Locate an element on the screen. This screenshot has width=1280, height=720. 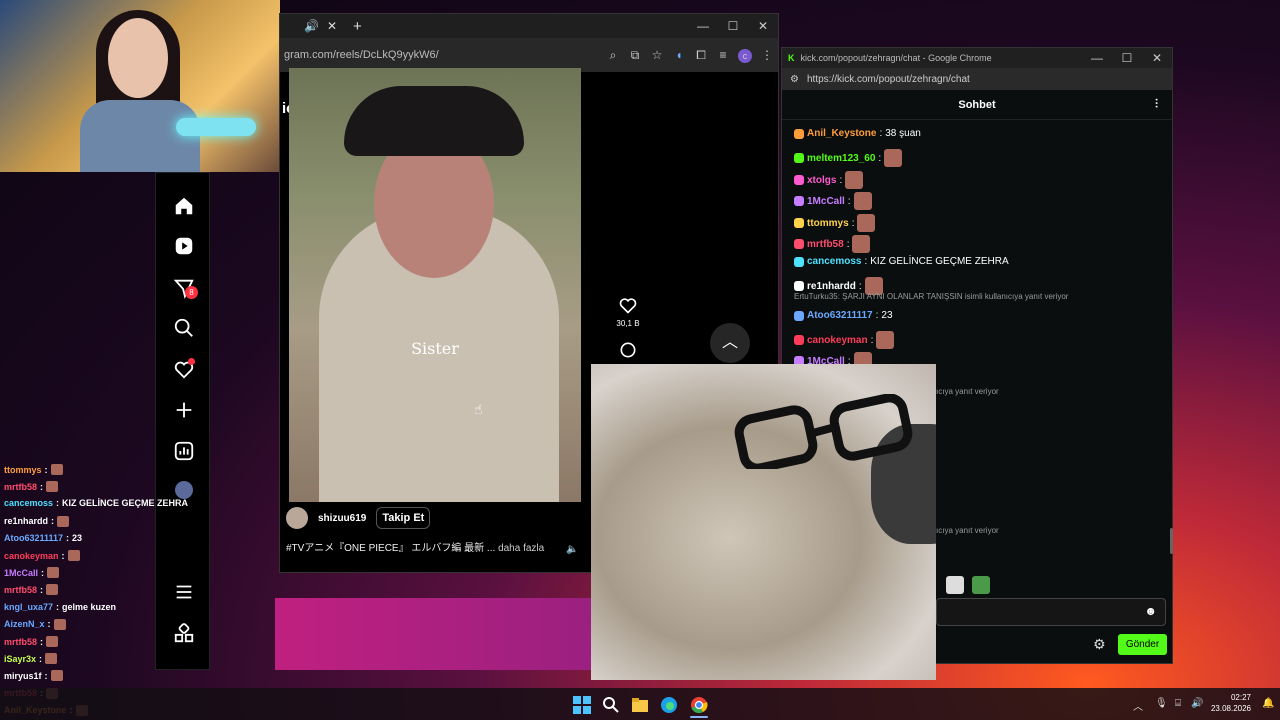
tab-close-icon: ✕ is located at coordinates (332, 26).